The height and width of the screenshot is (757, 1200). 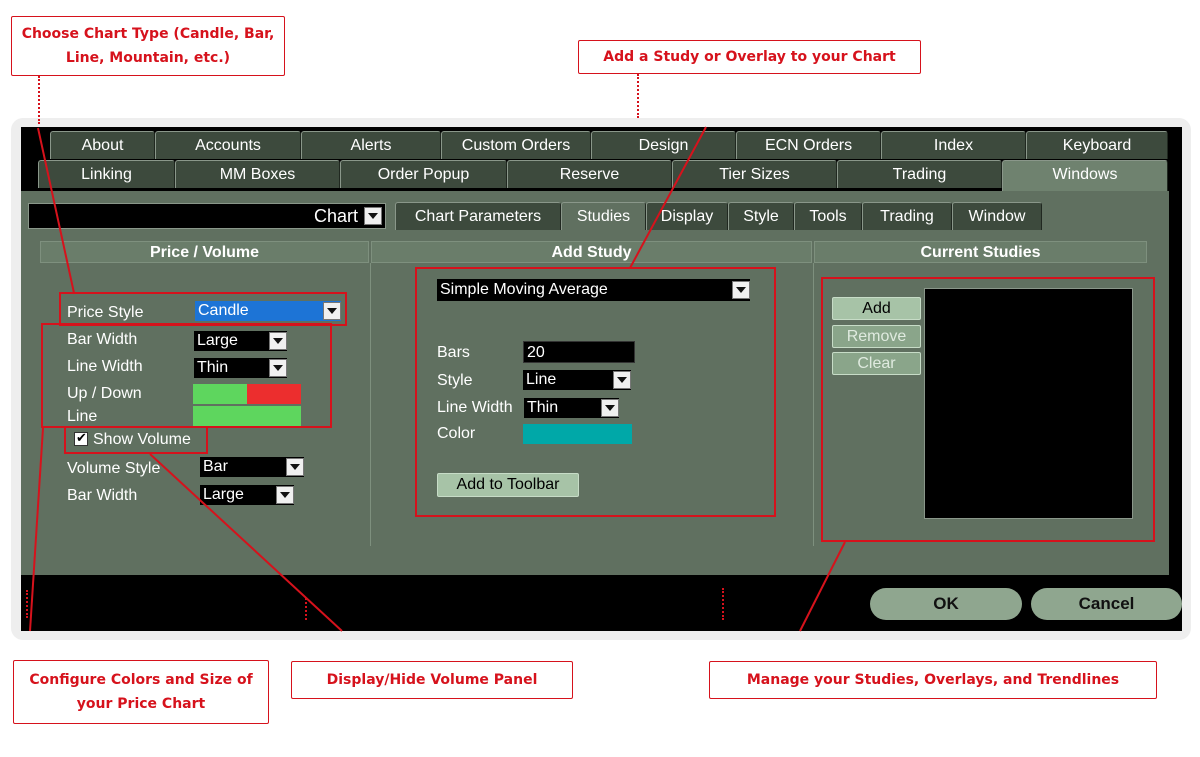 What do you see at coordinates (36, 529) in the screenshot?
I see `connector-configure-colors` at bounding box center [36, 529].